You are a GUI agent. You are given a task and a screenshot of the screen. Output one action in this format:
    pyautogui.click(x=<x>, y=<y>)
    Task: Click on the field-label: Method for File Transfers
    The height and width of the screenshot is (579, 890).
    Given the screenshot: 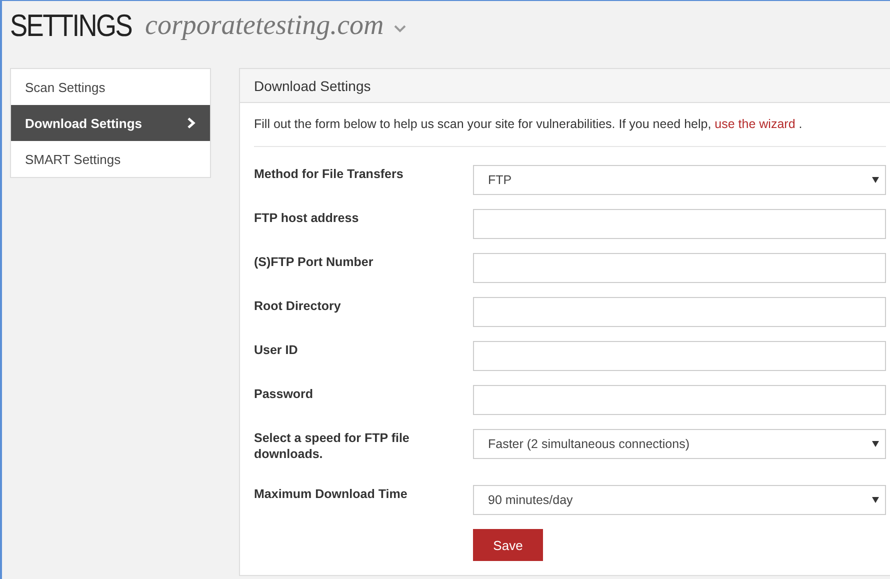 What is the action you would take?
    pyautogui.click(x=329, y=174)
    